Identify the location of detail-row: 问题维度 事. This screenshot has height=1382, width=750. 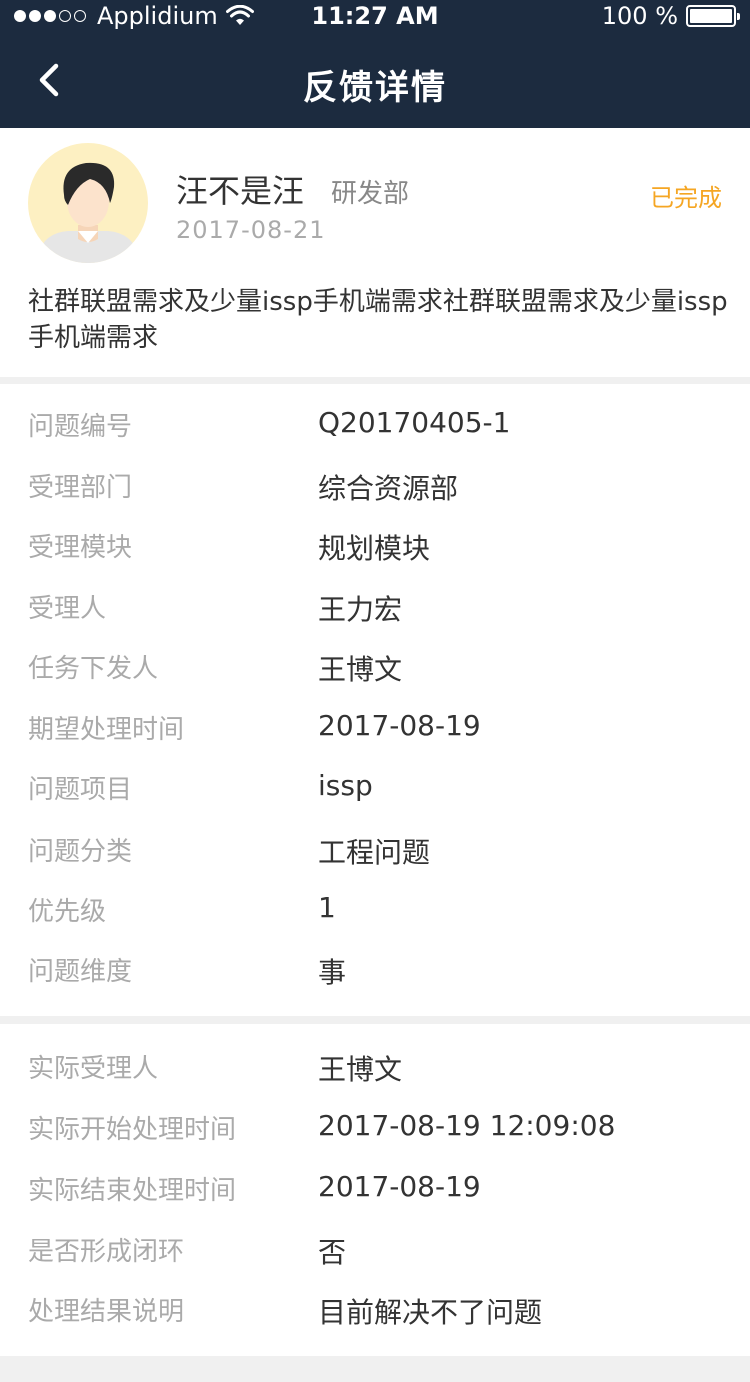
(375, 971).